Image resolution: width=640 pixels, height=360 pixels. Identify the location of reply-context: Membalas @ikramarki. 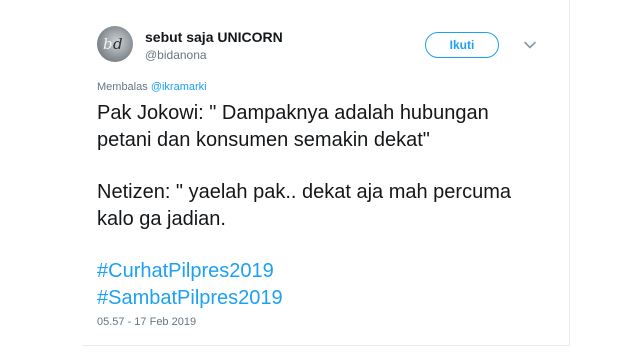
(152, 87).